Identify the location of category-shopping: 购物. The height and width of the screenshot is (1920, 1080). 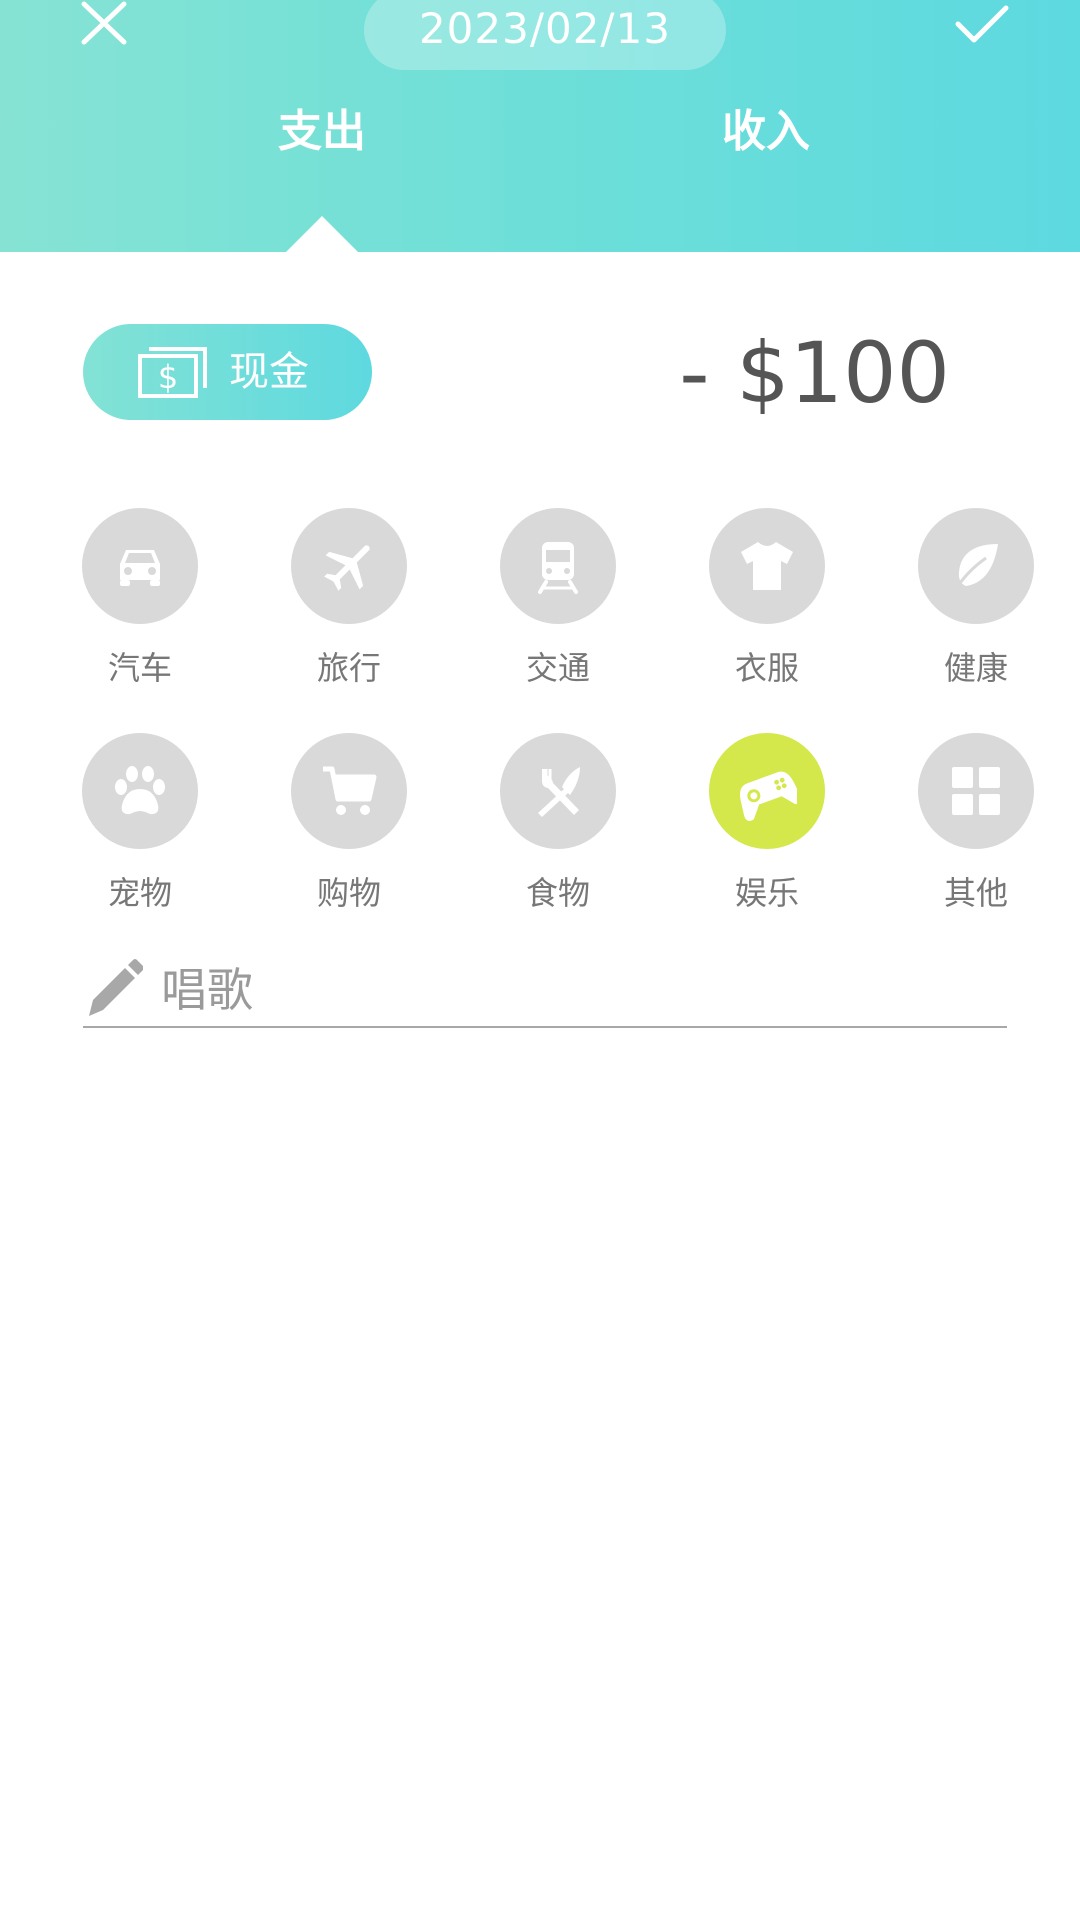
(349, 828).